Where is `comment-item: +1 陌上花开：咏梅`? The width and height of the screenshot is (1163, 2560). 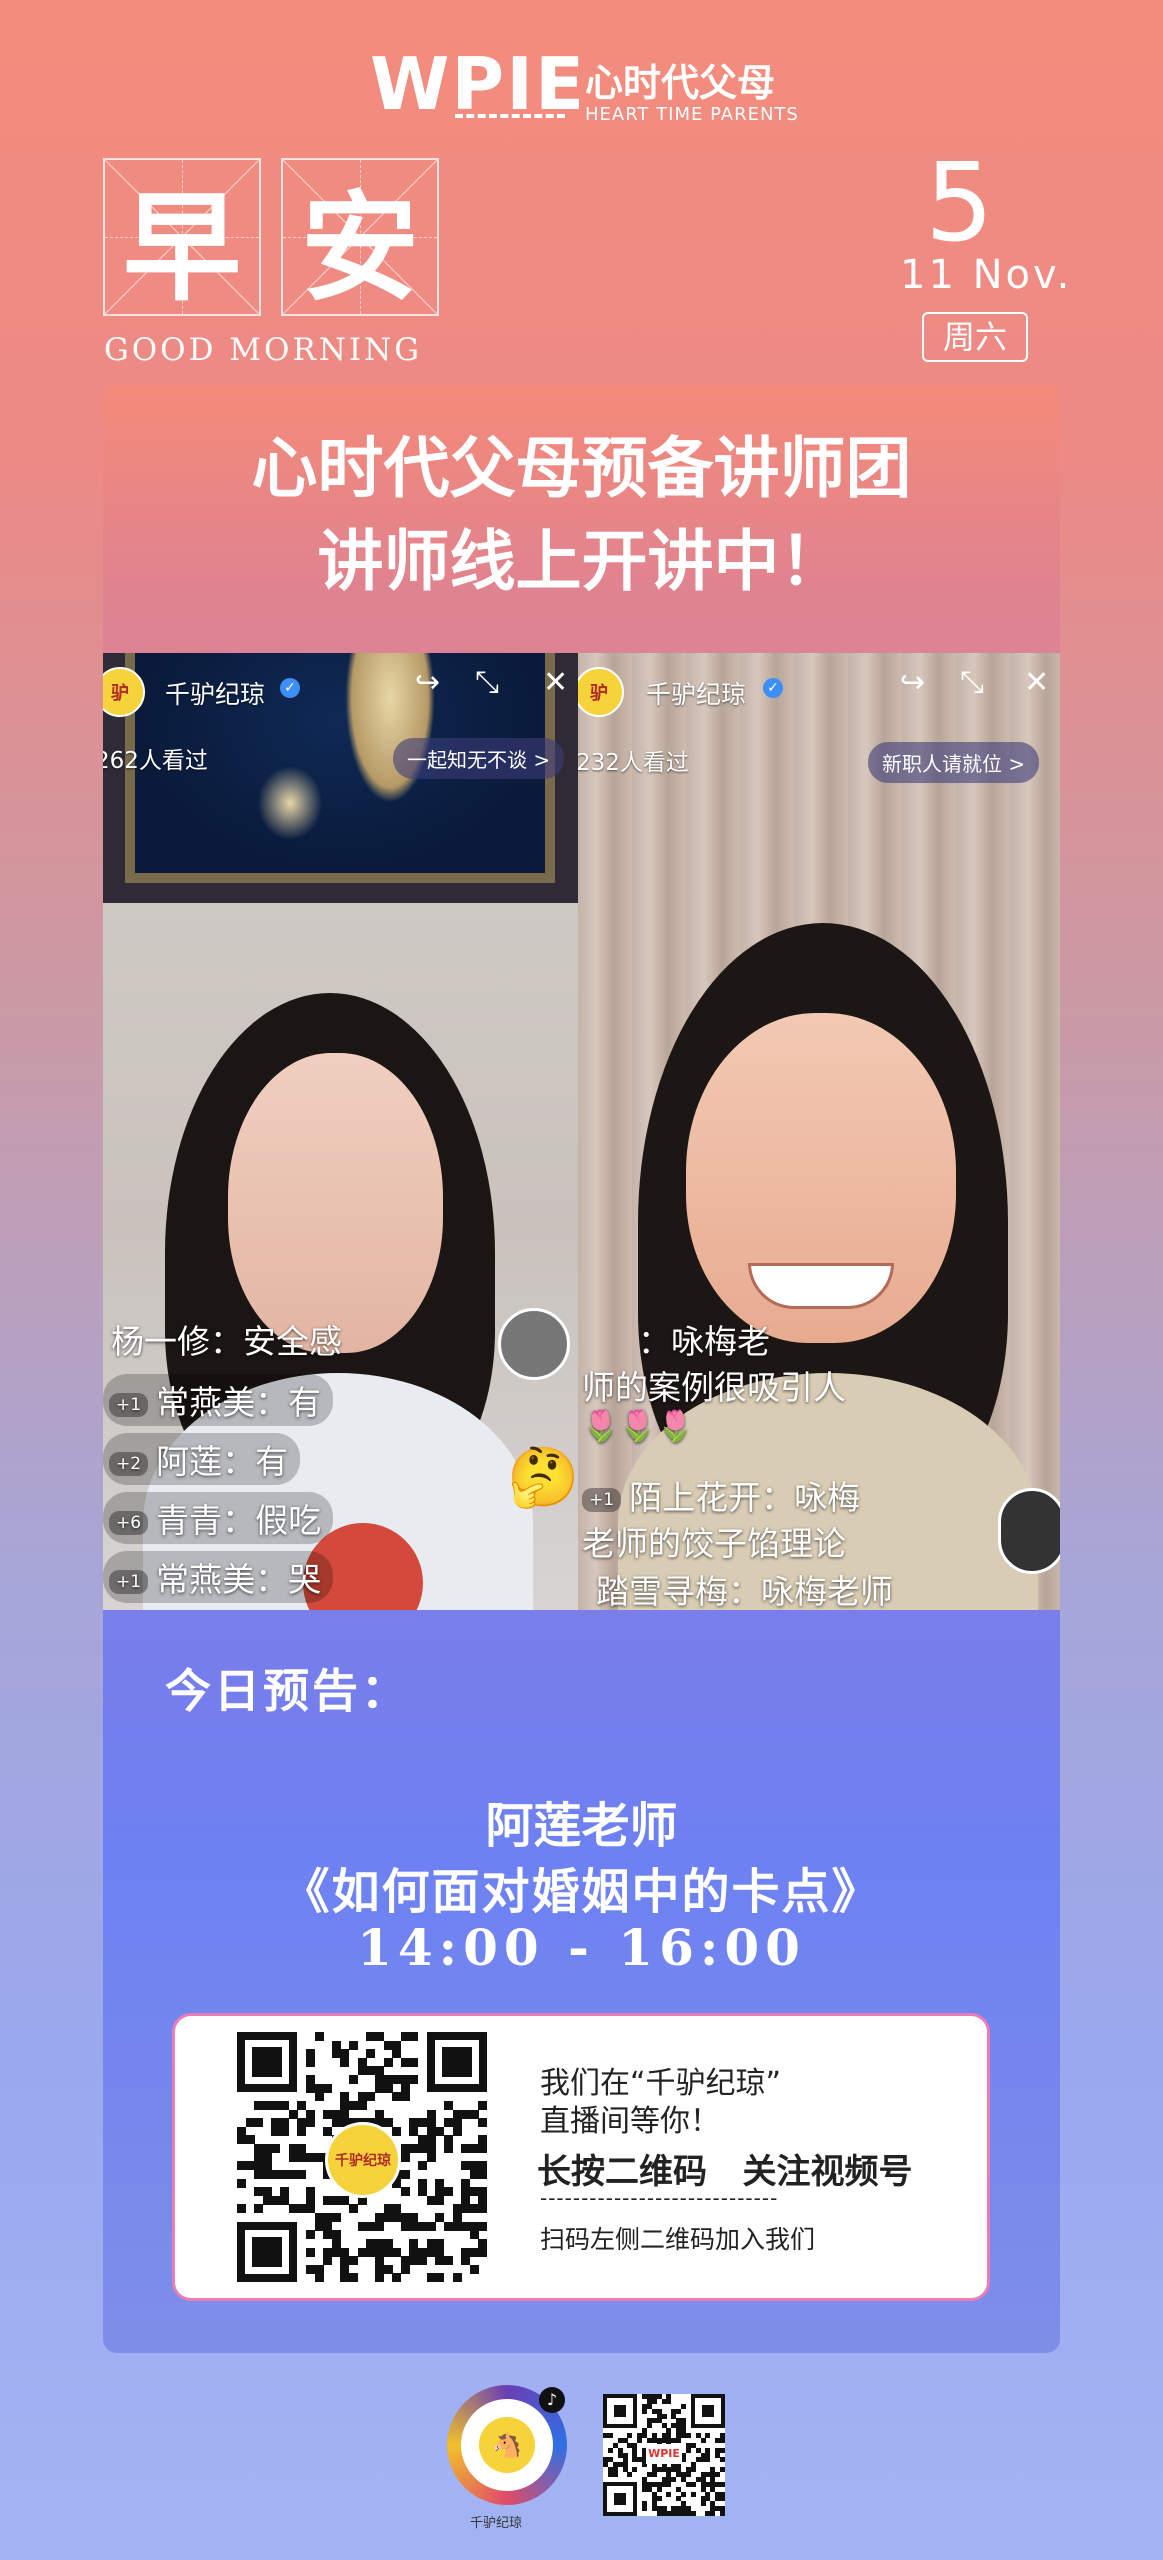
comment-item: +1 陌上花开：咏梅 is located at coordinates (721, 1495).